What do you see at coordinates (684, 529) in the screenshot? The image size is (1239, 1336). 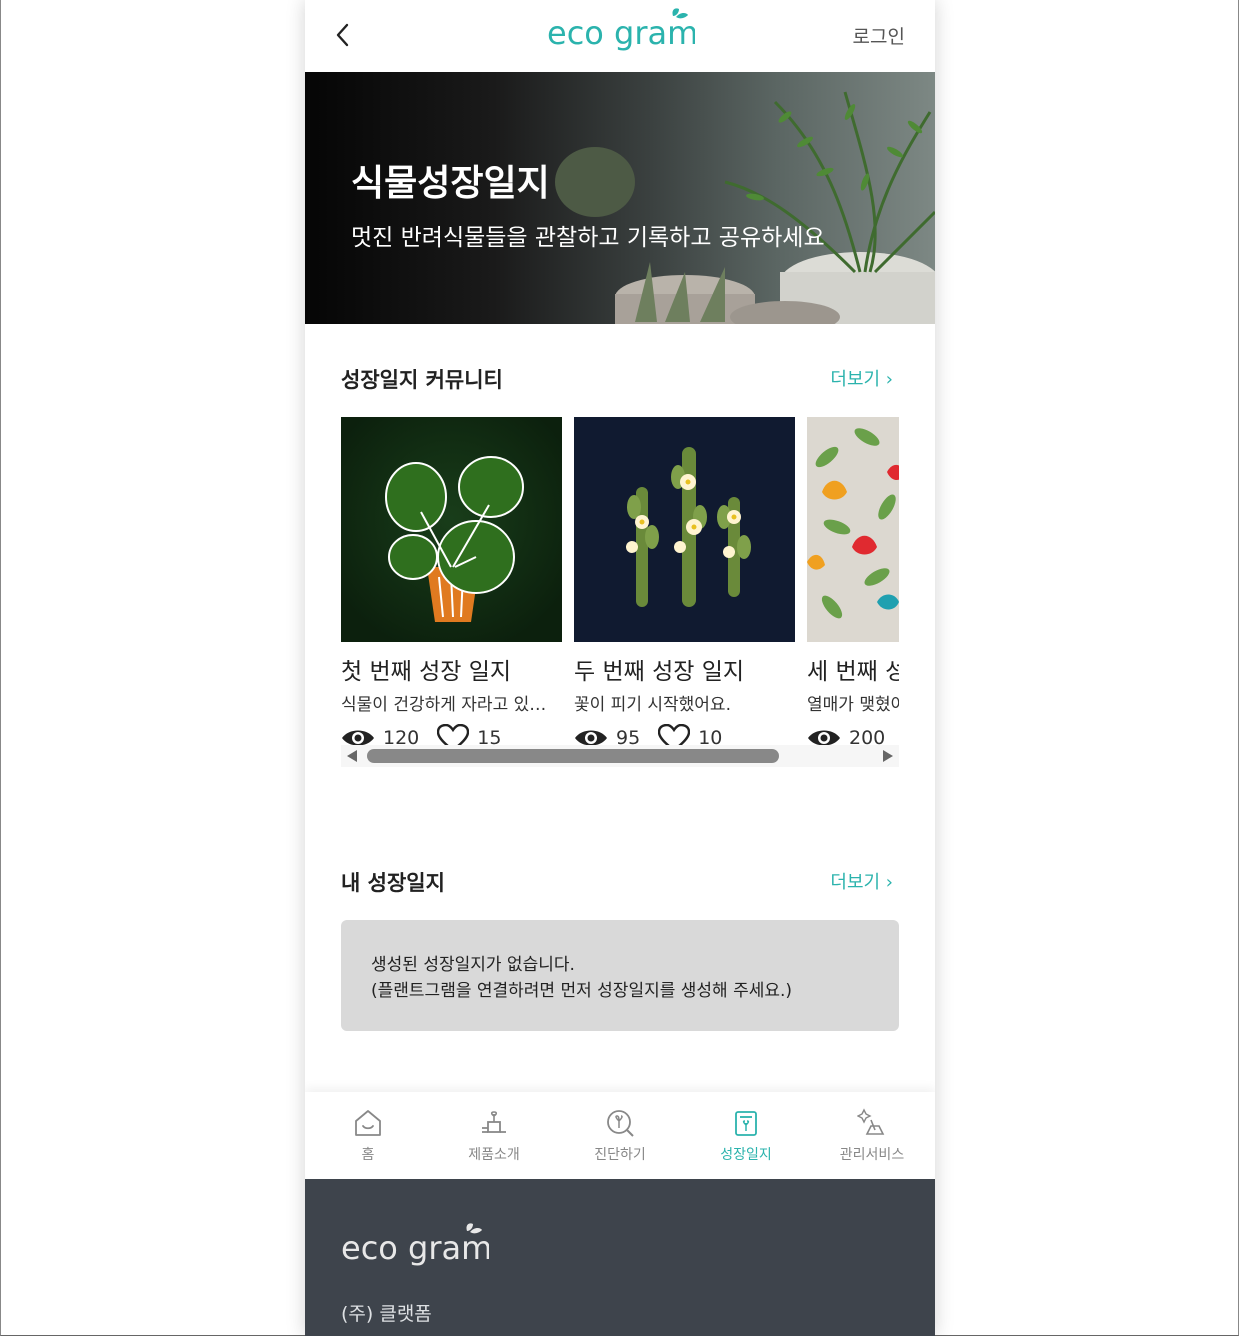 I see `flowering-cactus-image` at bounding box center [684, 529].